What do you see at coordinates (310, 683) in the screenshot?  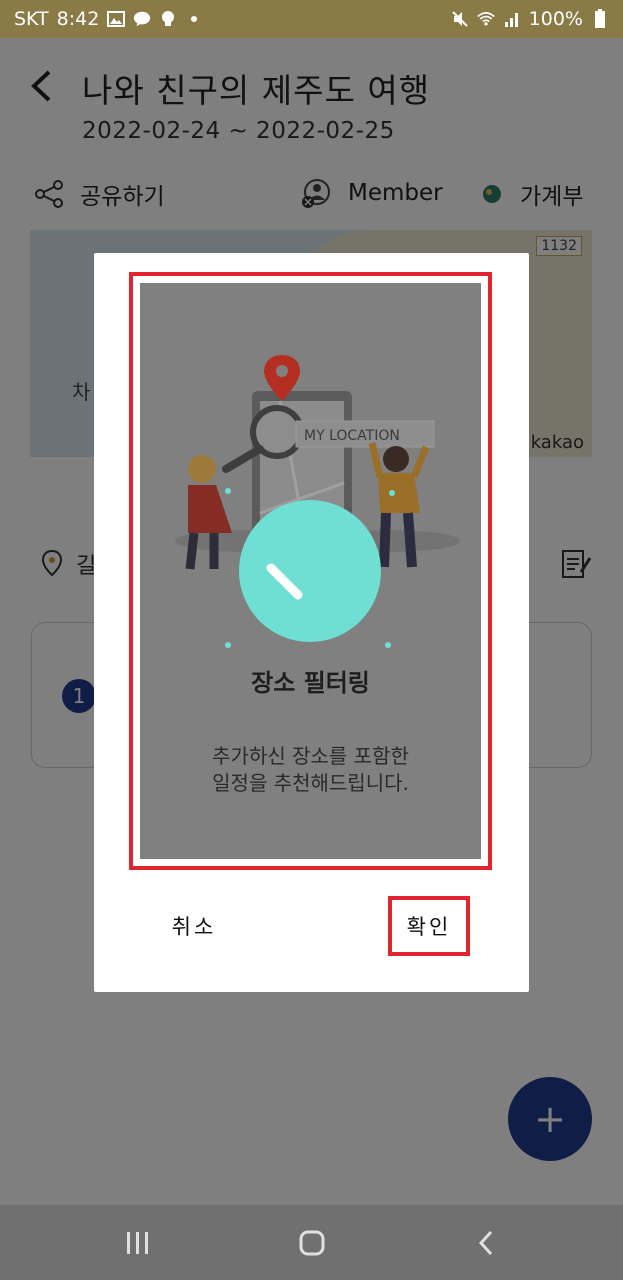 I see `dialog-title: 장소 필터링` at bounding box center [310, 683].